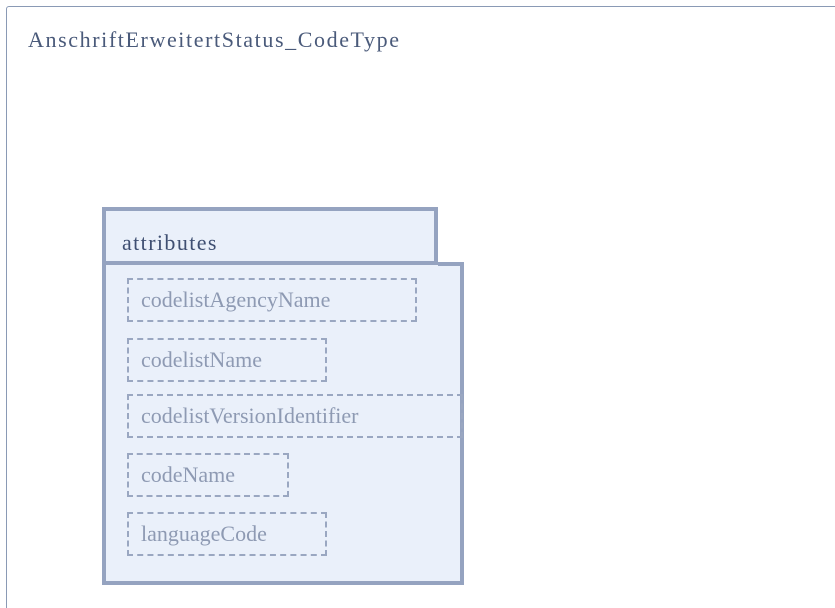 Image resolution: width=835 pixels, height=608 pixels. Describe the element at coordinates (208, 475) in the screenshot. I see `attribute-code-name: codeName` at that location.